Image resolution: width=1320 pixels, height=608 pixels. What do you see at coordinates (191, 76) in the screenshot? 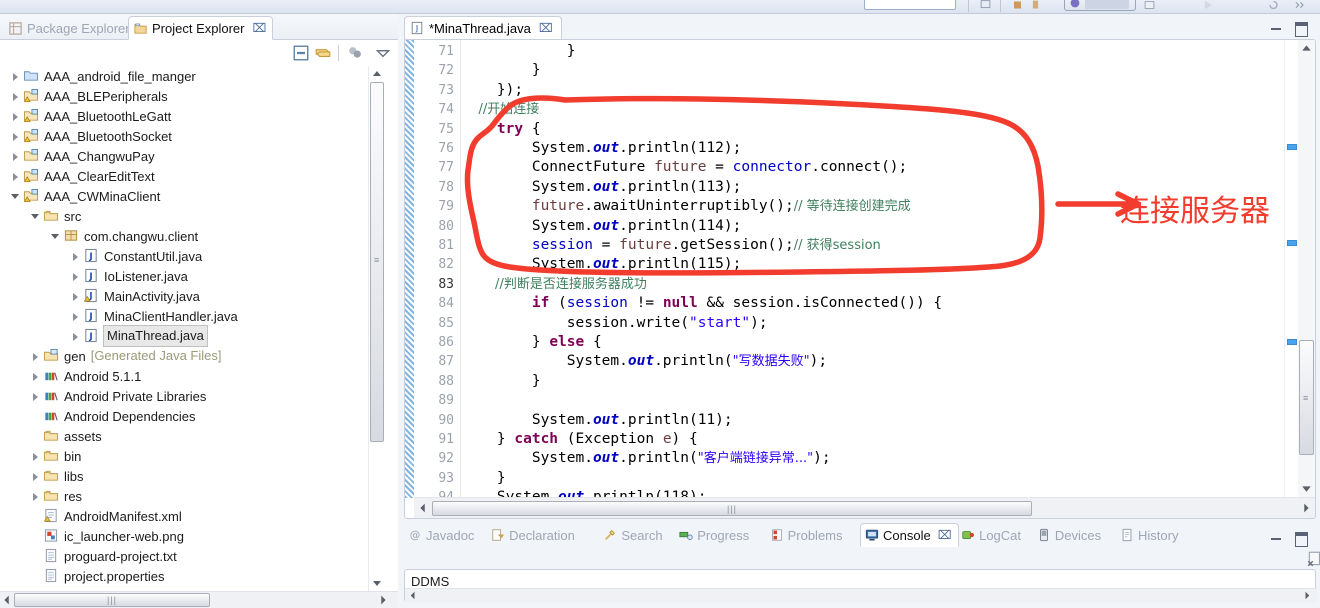
I see `tree-item-aaa-android-file-manger: AAA_android_file_manger` at bounding box center [191, 76].